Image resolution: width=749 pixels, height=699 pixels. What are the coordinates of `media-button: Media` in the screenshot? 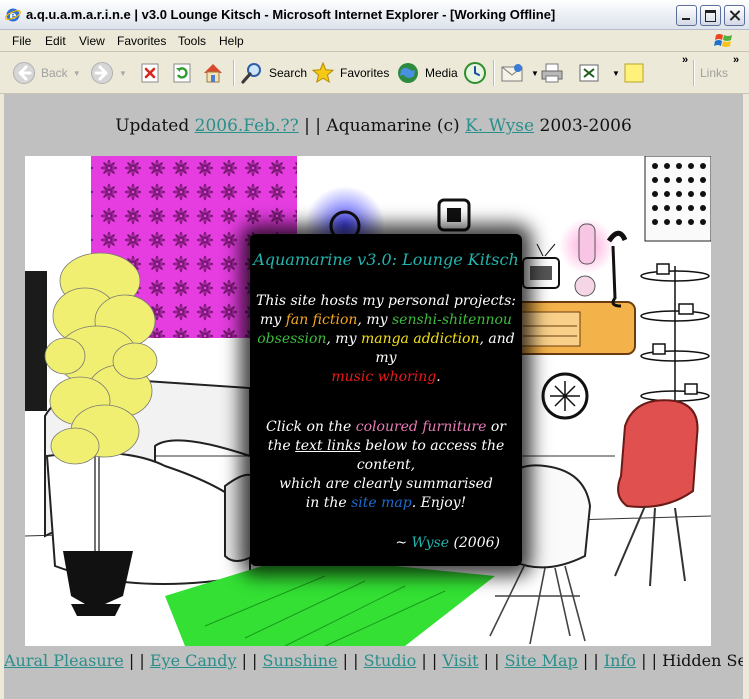 It's located at (427, 73).